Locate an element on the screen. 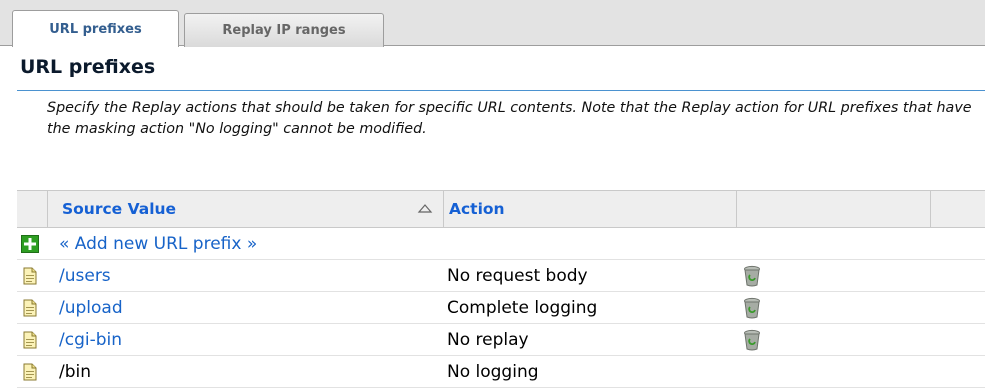 The image size is (985, 389). add-new-url-prefix-link: « Add new URL prefix » is located at coordinates (158, 244).